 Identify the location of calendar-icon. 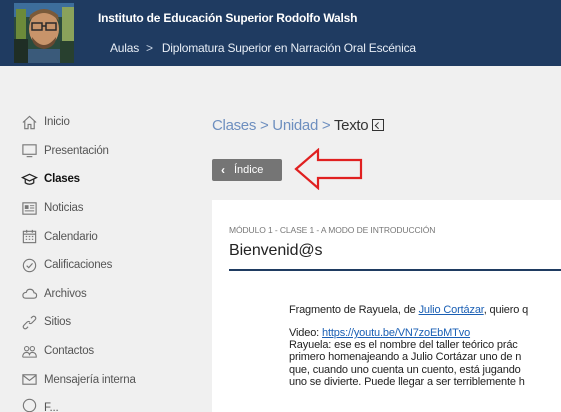
(29, 236).